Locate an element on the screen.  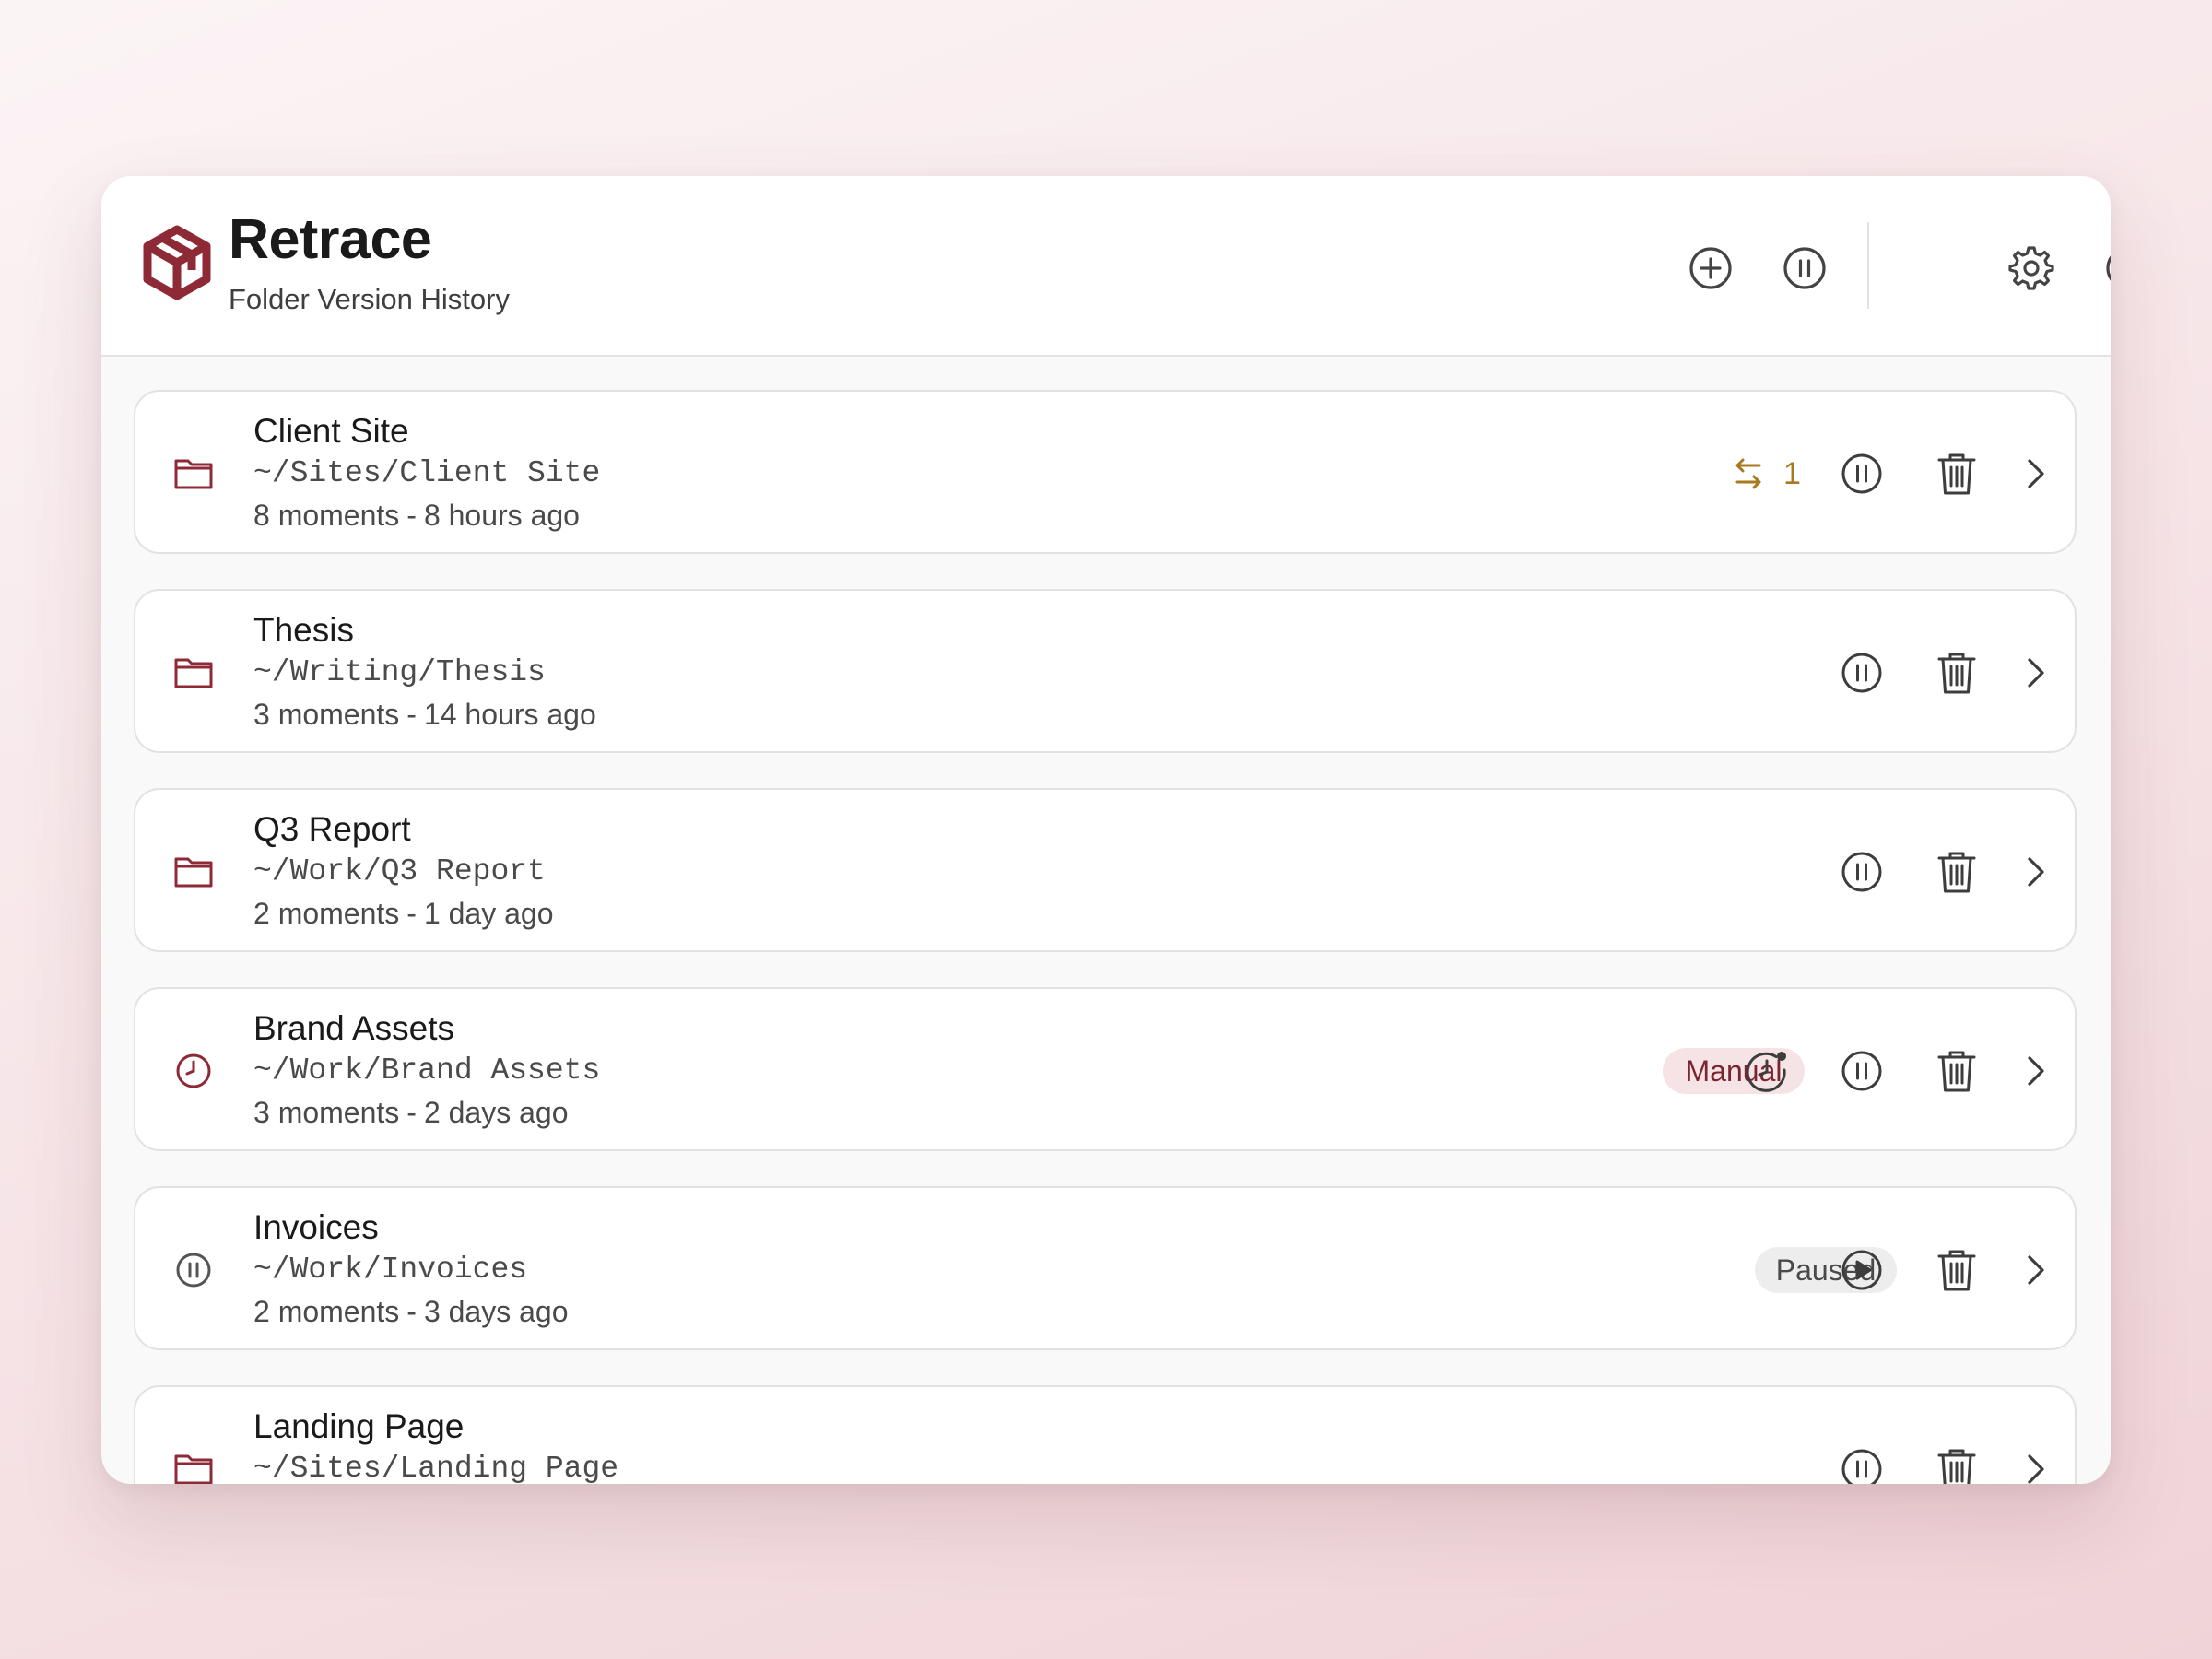
folder-name: Landing Page is located at coordinates (359, 1426).